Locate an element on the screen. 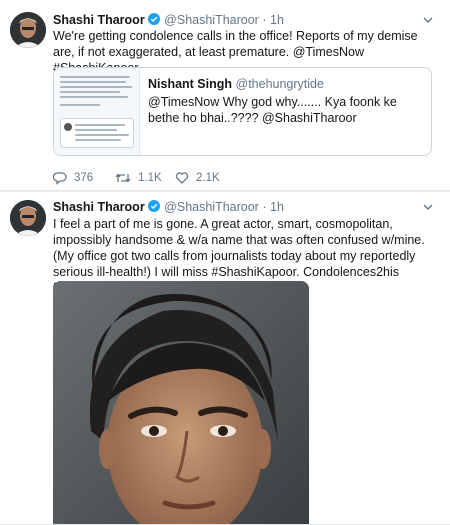 This screenshot has width=450, height=525. reply-count: 376 is located at coordinates (84, 178).